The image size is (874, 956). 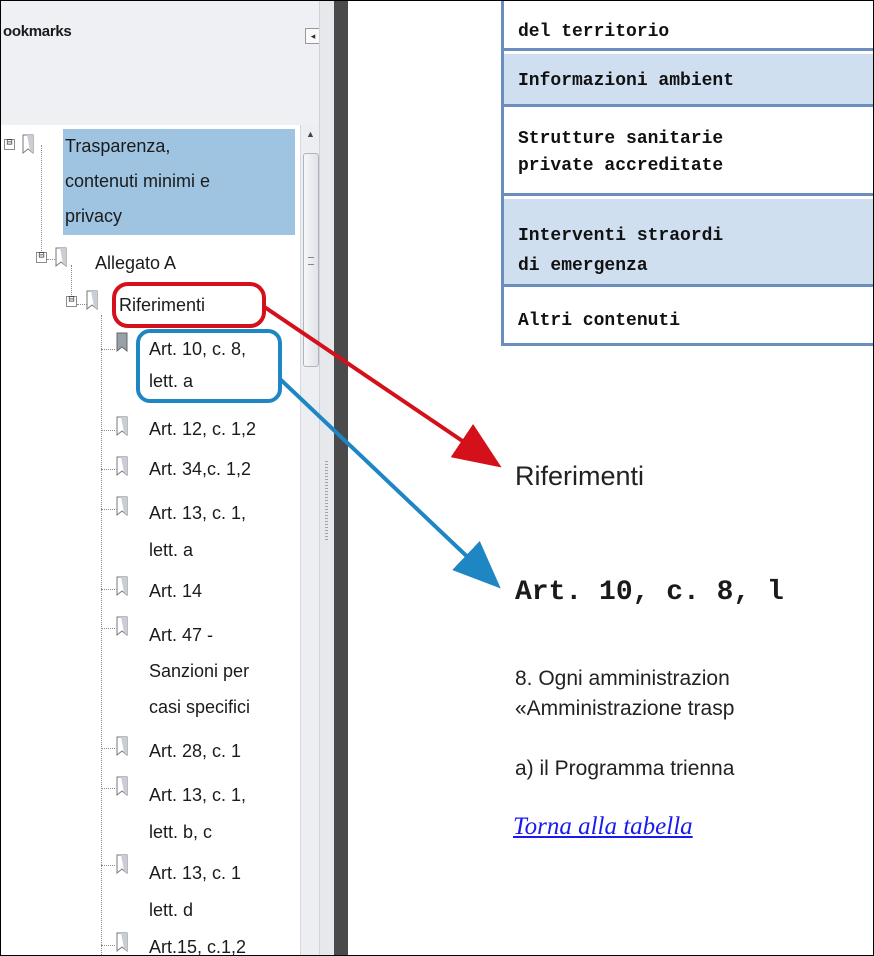 I want to click on label-line: casi specifici, so click(x=200, y=707).